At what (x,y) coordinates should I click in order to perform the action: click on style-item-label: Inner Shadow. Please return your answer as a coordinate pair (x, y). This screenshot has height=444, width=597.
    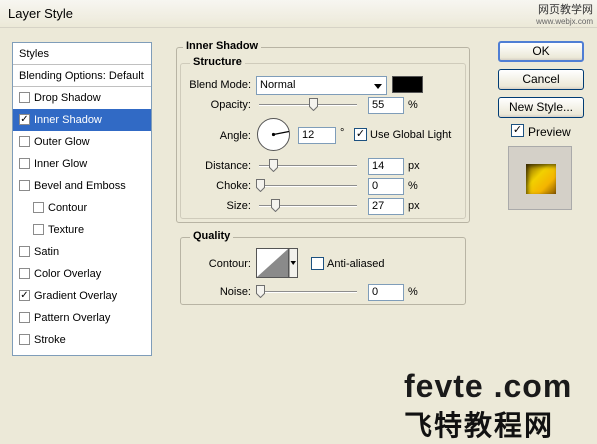
    Looking at the image, I should click on (68, 120).